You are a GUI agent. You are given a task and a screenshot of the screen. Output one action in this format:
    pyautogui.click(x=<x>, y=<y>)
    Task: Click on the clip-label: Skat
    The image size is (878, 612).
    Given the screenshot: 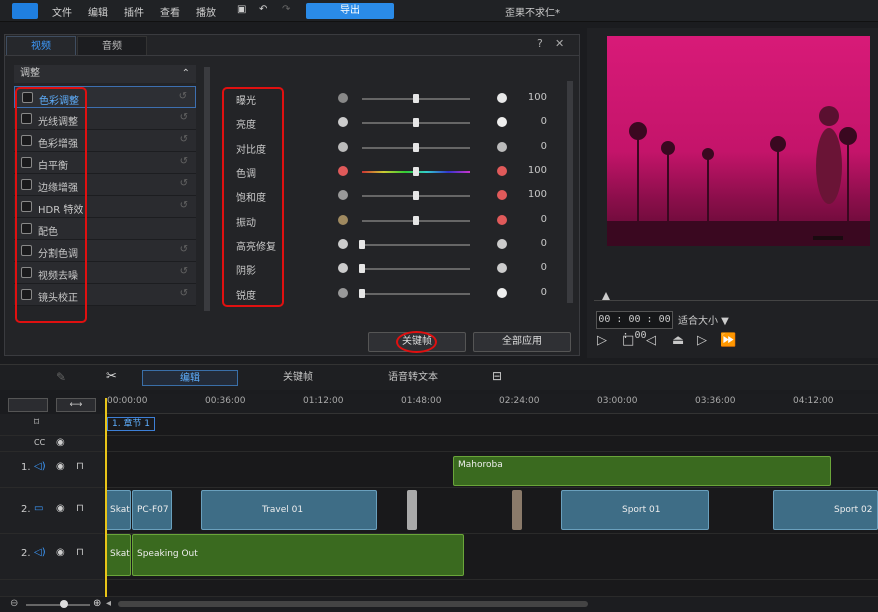 What is the action you would take?
    pyautogui.click(x=120, y=554)
    